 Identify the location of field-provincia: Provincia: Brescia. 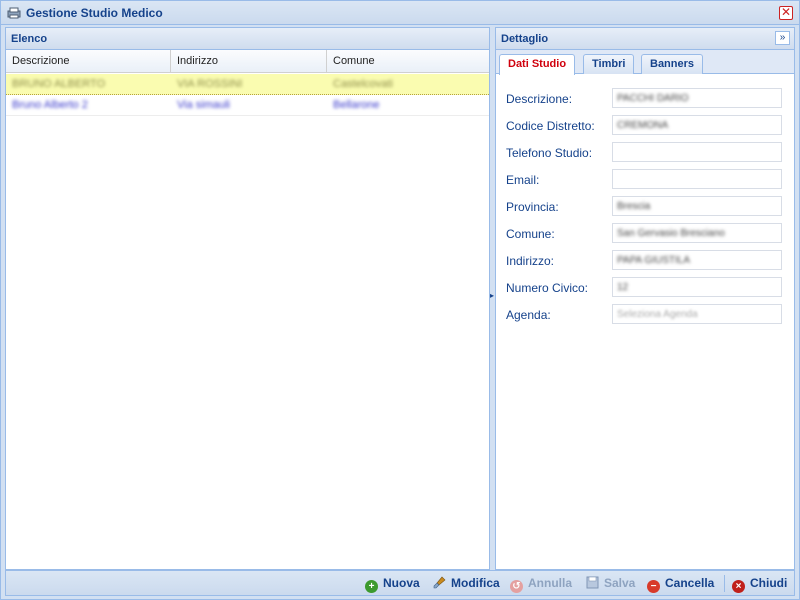
(645, 206).